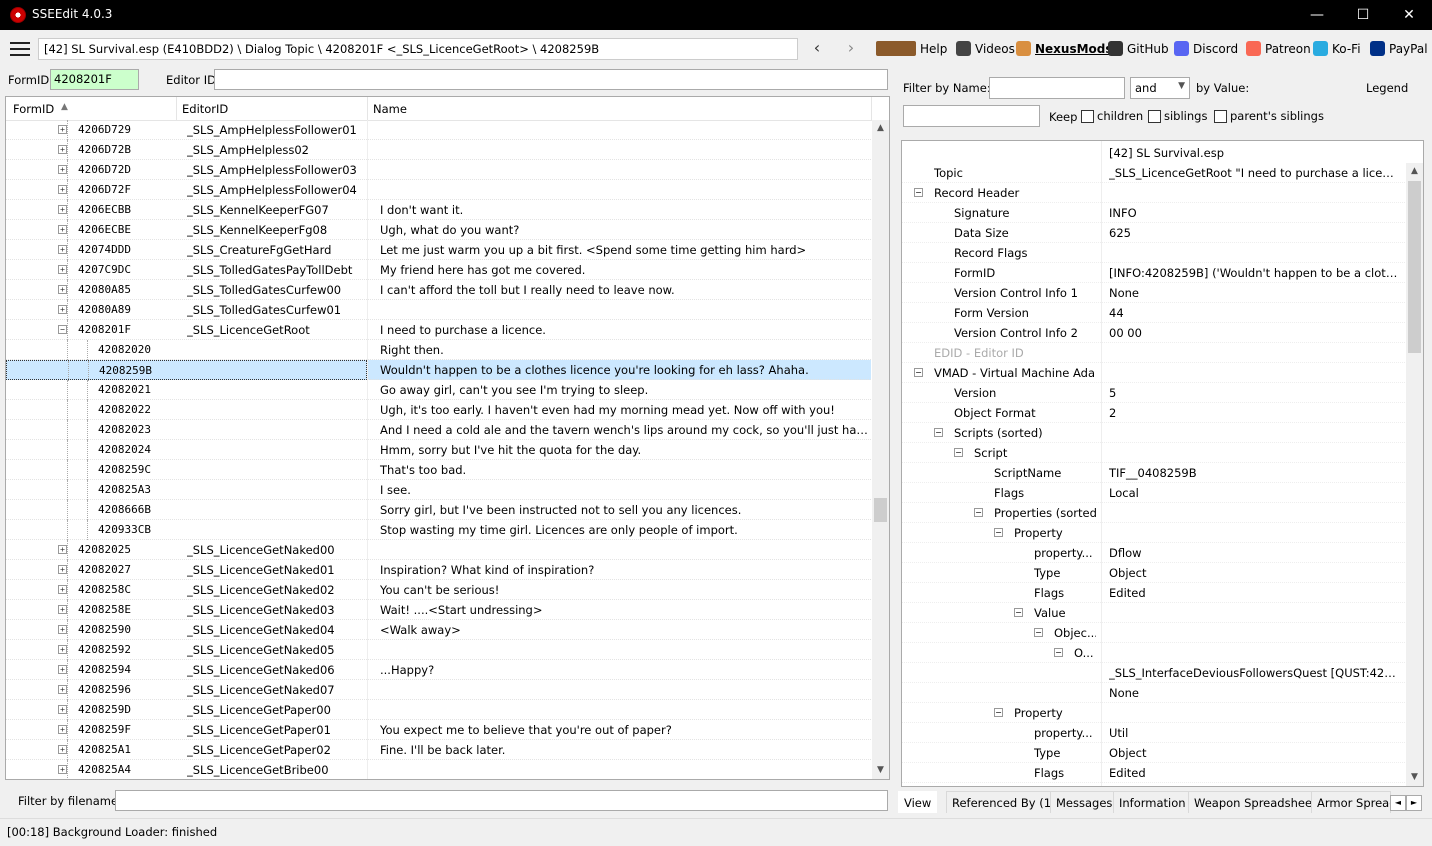  What do you see at coordinates (911, 48) in the screenshot?
I see `link-help: Help` at bounding box center [911, 48].